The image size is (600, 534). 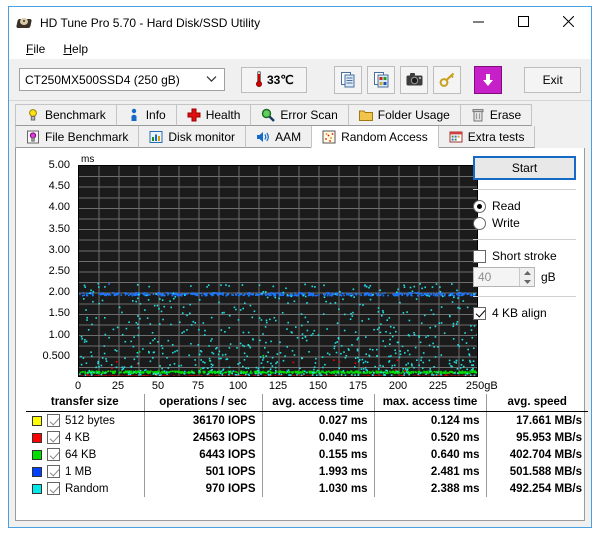 I want to click on stepper-arrows, so click(x=526, y=277).